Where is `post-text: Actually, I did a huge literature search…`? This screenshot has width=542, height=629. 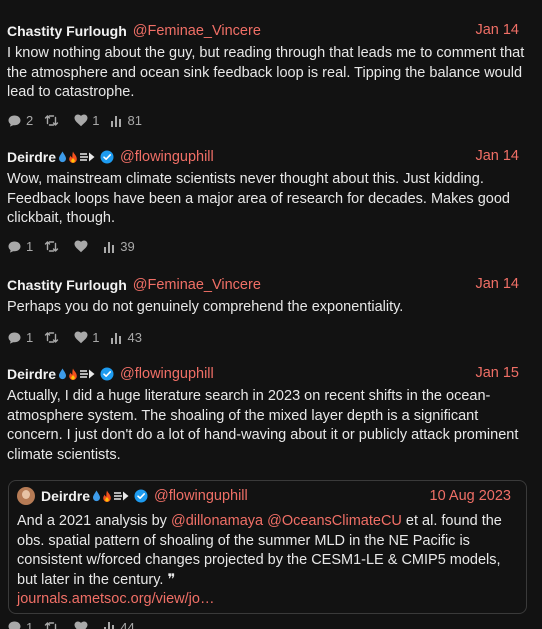
post-text: Actually, I did a huge literature search… is located at coordinates (263, 425).